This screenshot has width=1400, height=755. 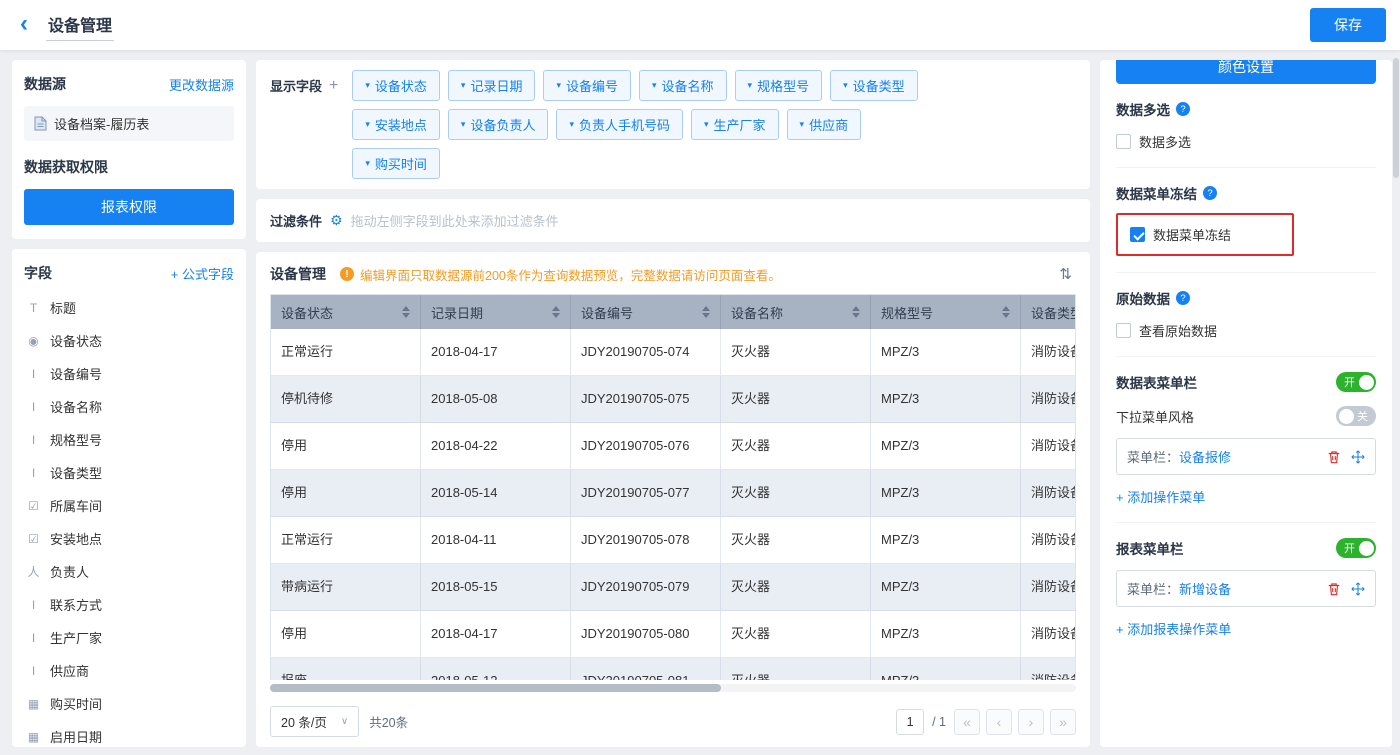 What do you see at coordinates (1362, 417) in the screenshot?
I see `toggle-off-label: 关` at bounding box center [1362, 417].